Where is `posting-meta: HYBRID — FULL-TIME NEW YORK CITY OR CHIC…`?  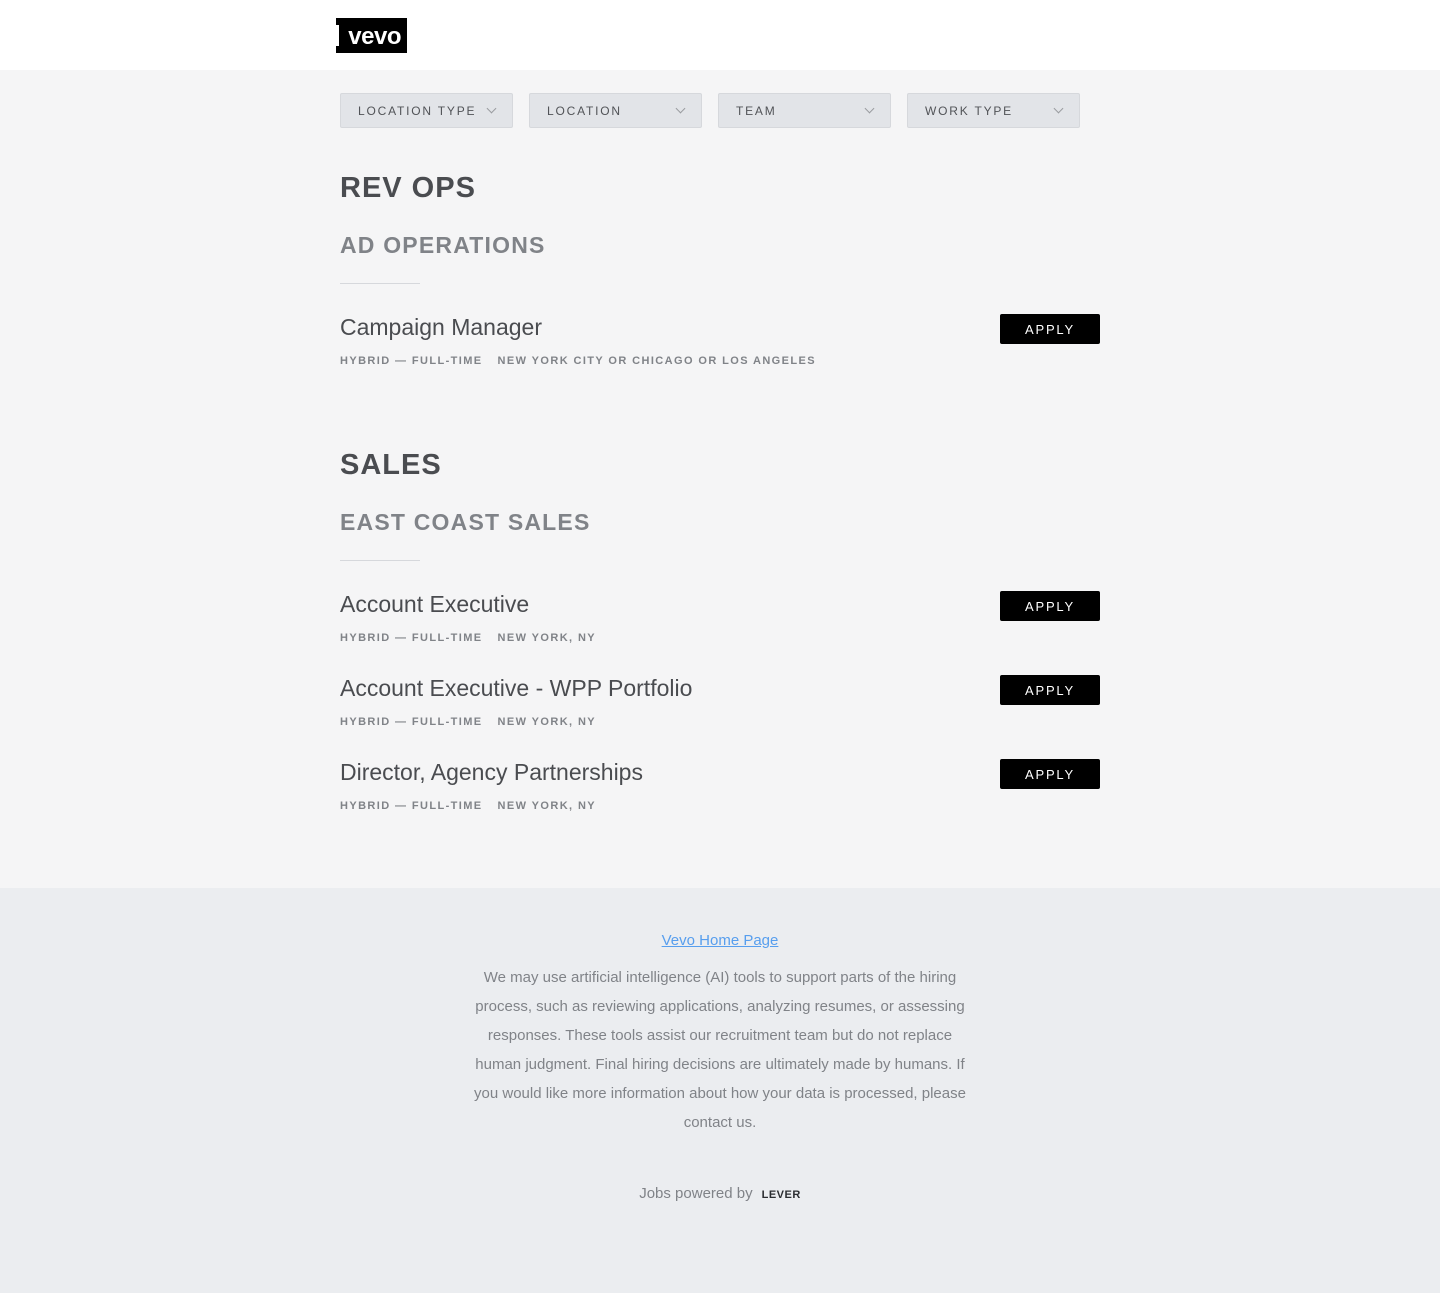
posting-meta: HYBRID — FULL-TIME NEW YORK CITY OR CHIC… is located at coordinates (578, 361).